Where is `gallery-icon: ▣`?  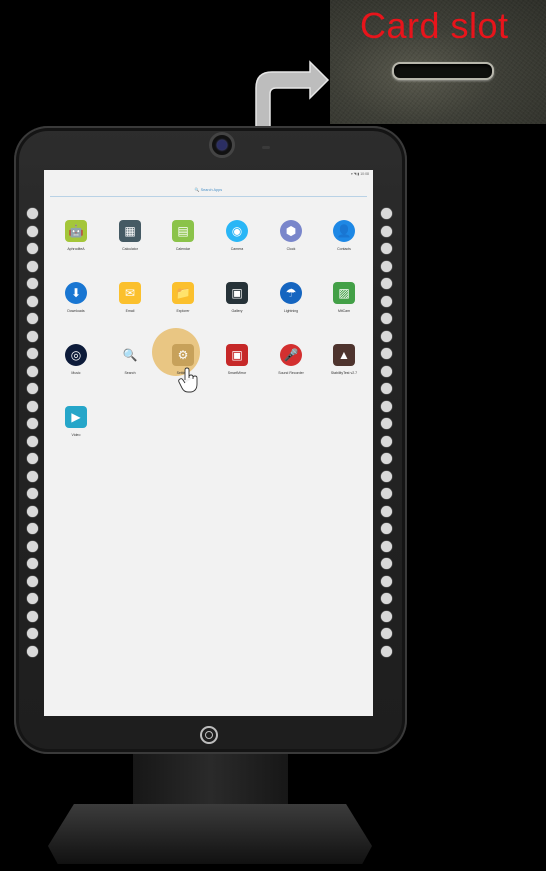 gallery-icon: ▣ is located at coordinates (237, 293).